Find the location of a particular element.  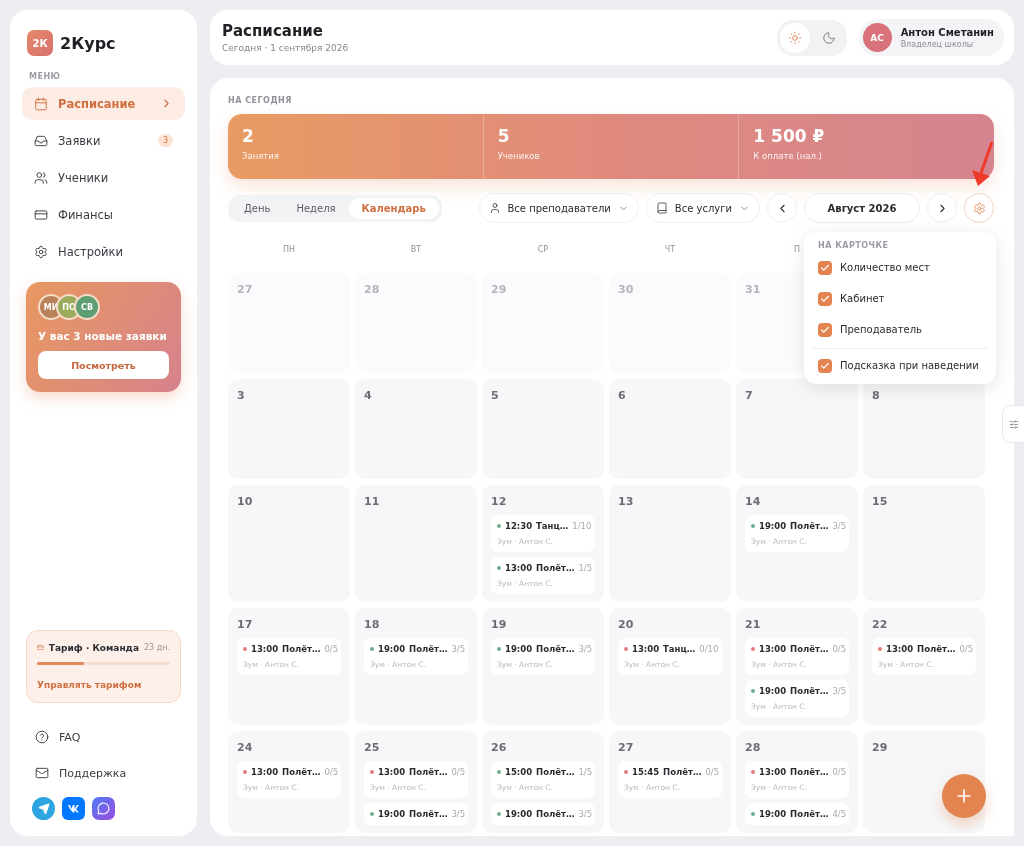

view-button: Посмотреть is located at coordinates (103, 365).